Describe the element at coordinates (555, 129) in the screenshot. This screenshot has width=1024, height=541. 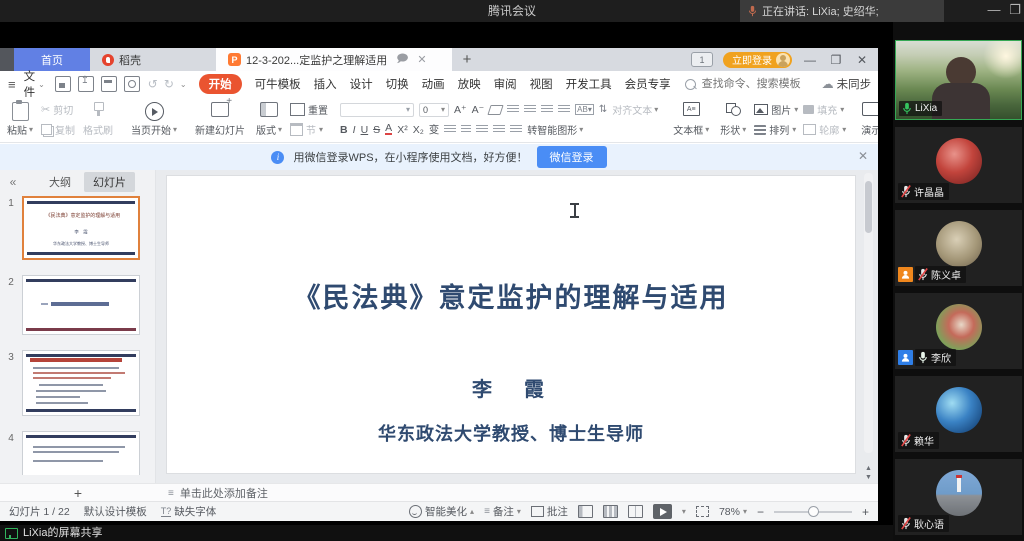
I see `to-smart-graphic-button: 转智能图形 ▾` at that location.